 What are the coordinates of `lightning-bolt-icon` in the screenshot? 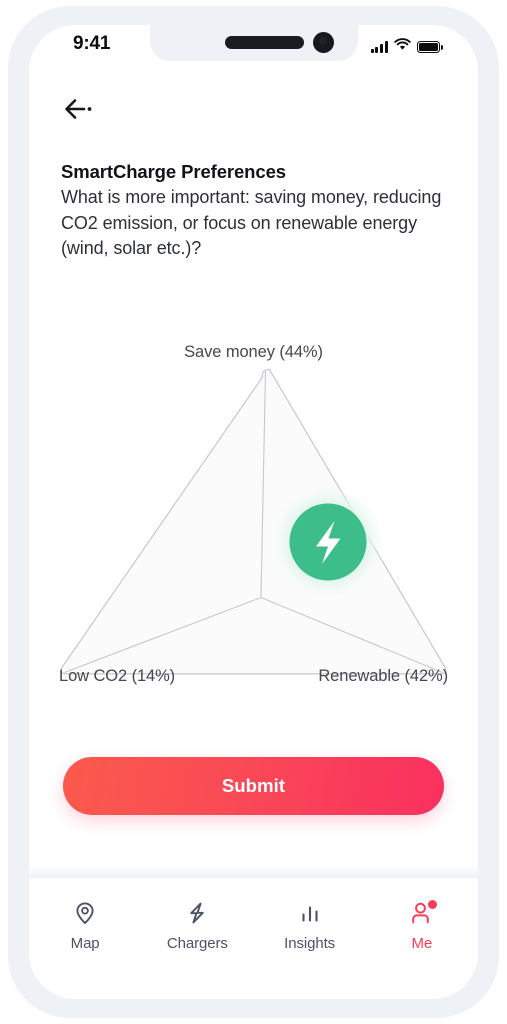 It's located at (197, 913).